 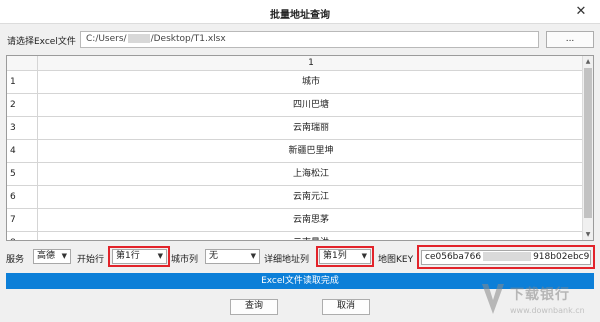 I want to click on watermark: 下载银行 www.downbank.cn, so click(x=540, y=302).